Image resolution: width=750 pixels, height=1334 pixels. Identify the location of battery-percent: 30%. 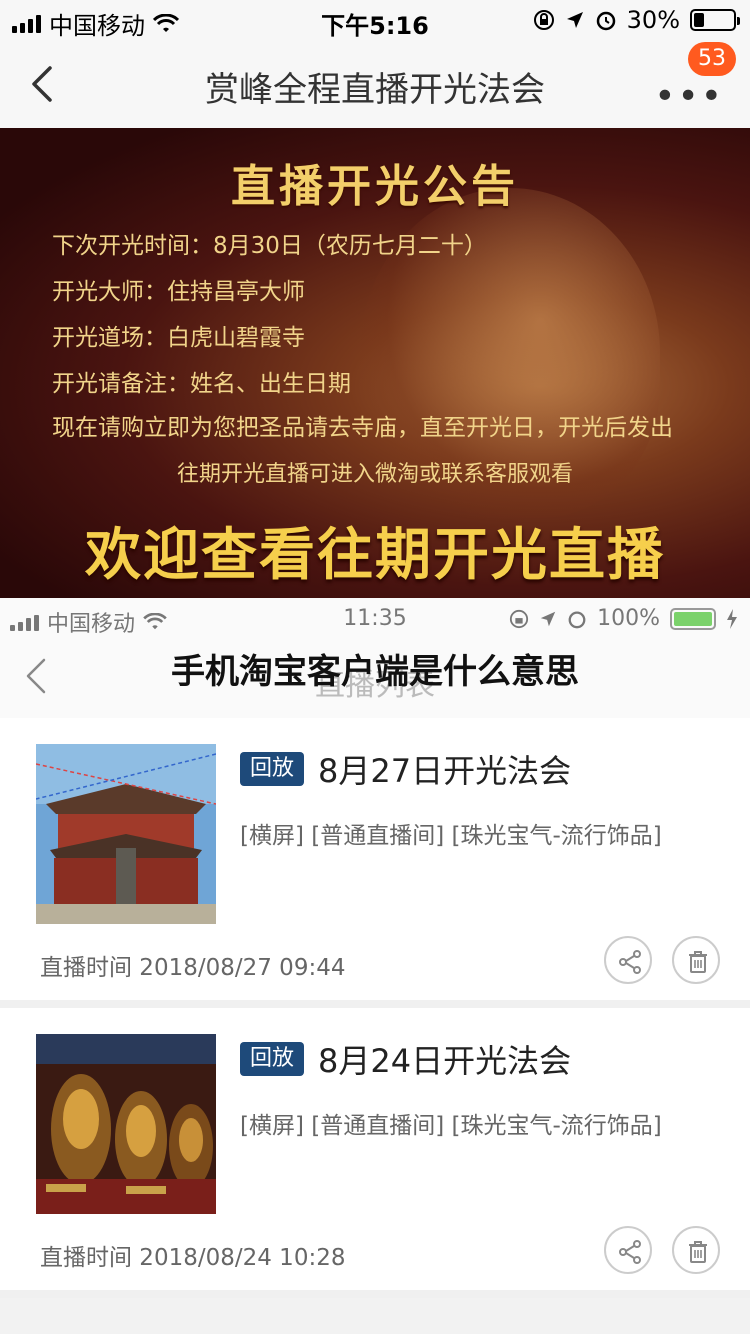
(653, 20).